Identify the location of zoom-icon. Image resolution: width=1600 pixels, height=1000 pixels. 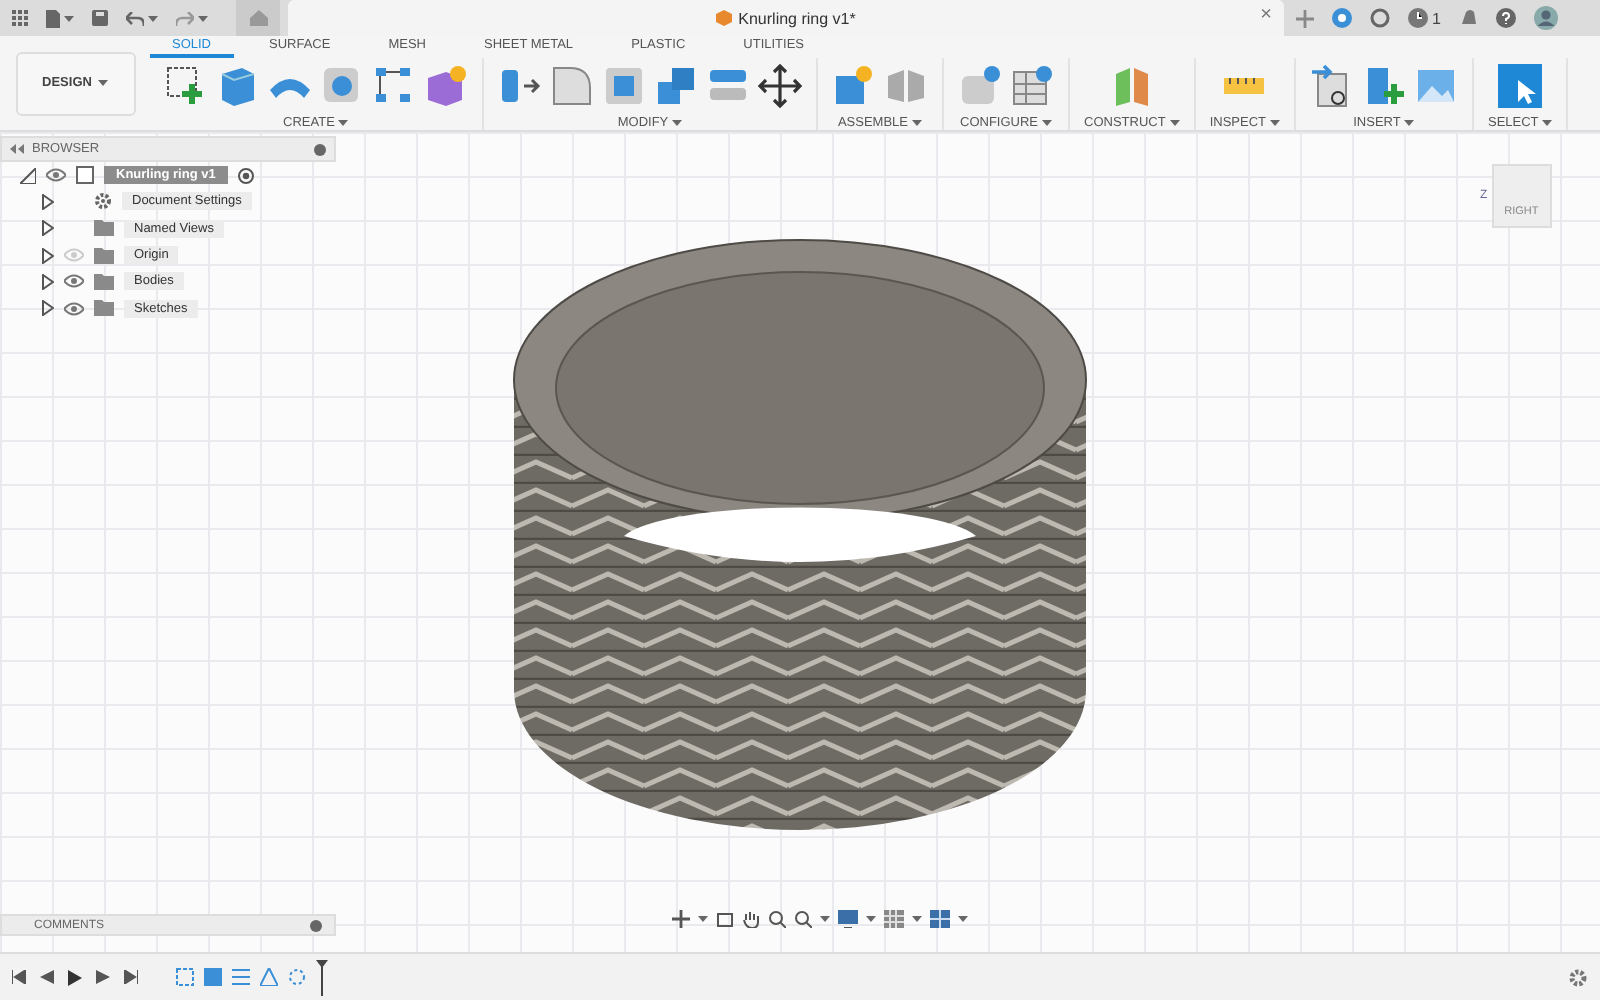
(777, 919).